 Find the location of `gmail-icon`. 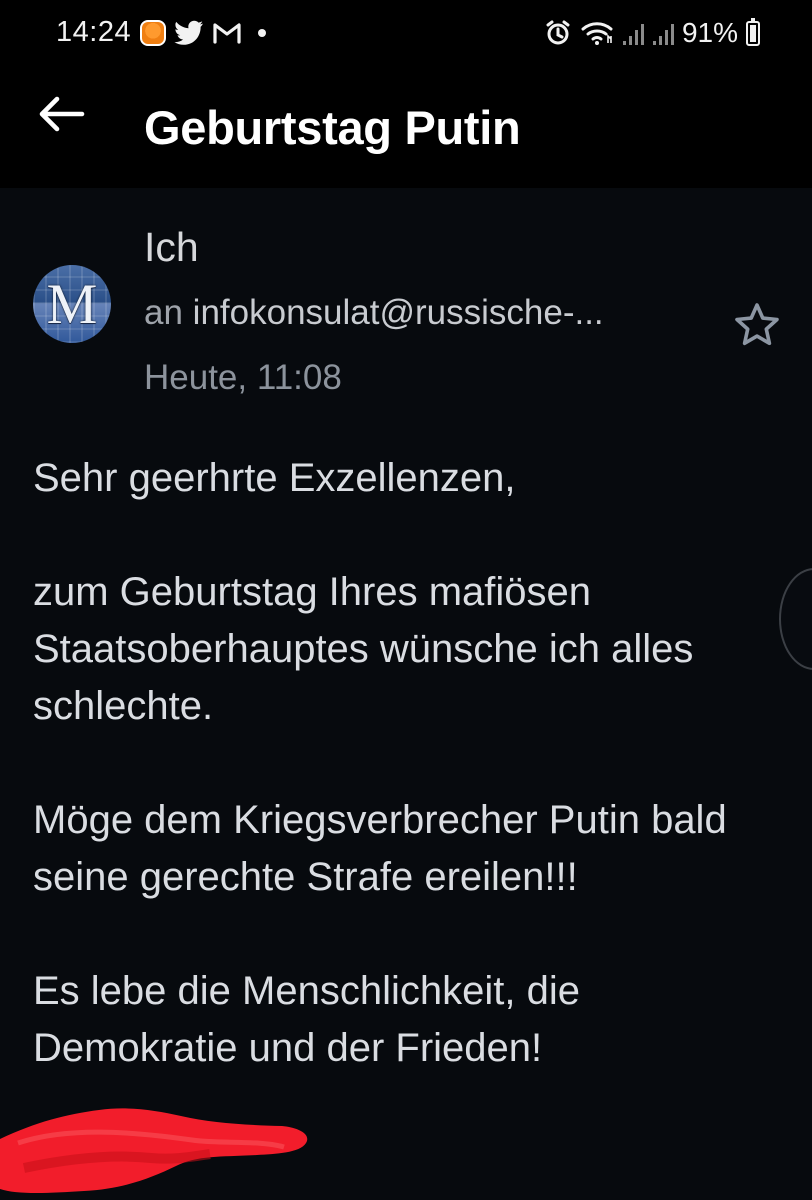

gmail-icon is located at coordinates (227, 33).